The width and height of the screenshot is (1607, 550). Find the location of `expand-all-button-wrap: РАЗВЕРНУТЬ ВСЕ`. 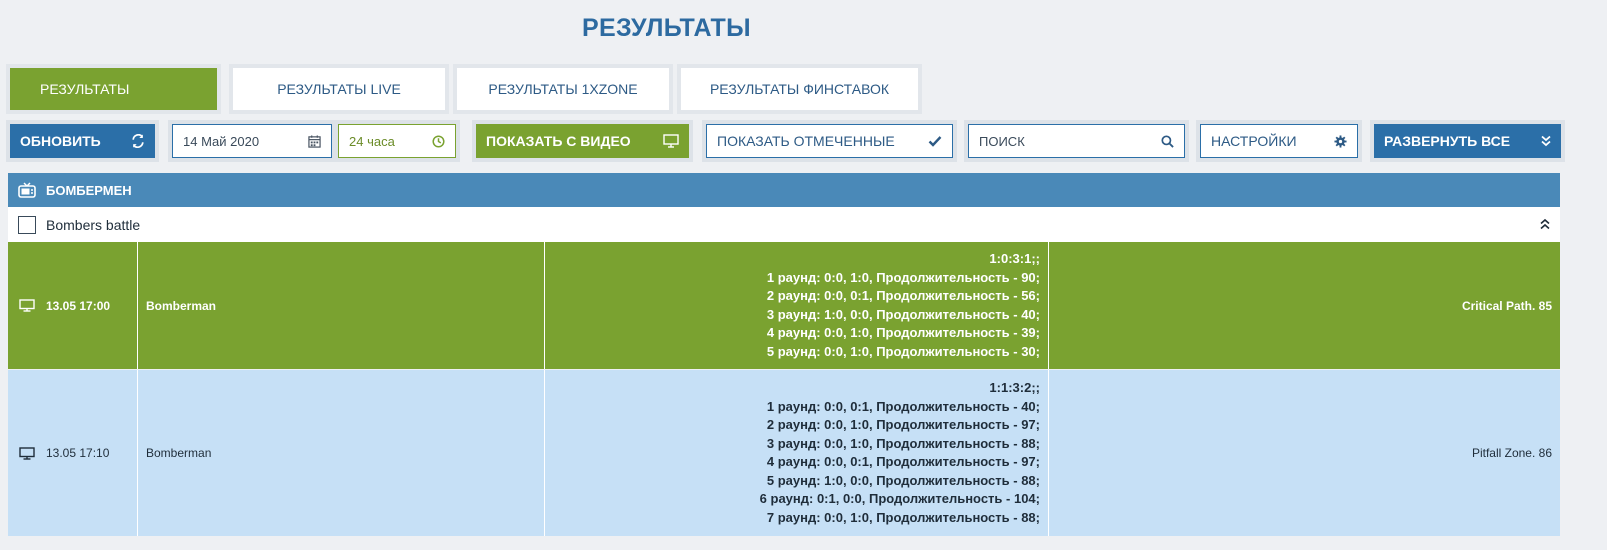

expand-all-button-wrap: РАЗВЕРНУТЬ ВСЕ is located at coordinates (1467, 141).